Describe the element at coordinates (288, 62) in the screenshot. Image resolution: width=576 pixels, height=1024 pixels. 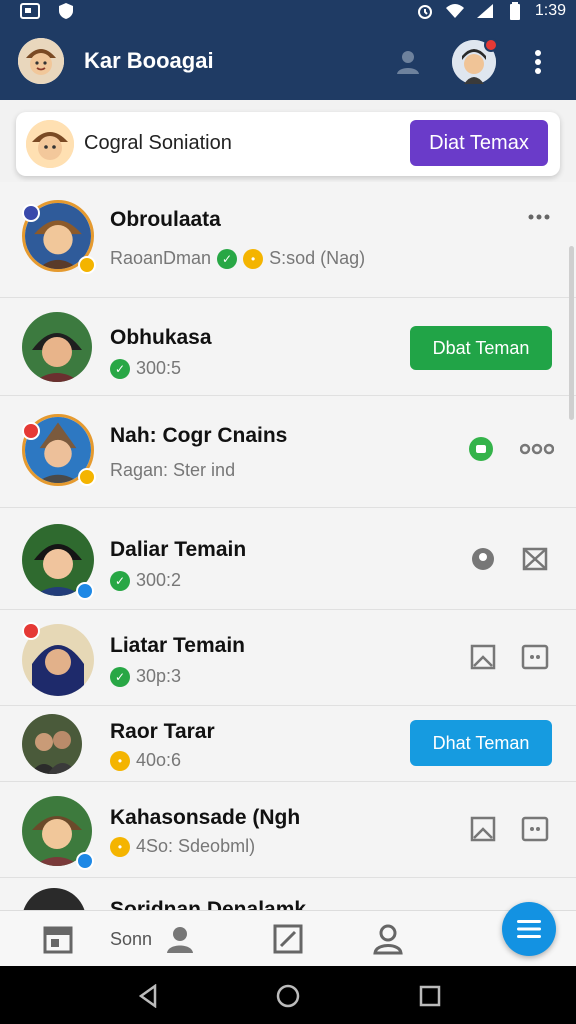
I see `app-bar: Kar Booagai` at that location.